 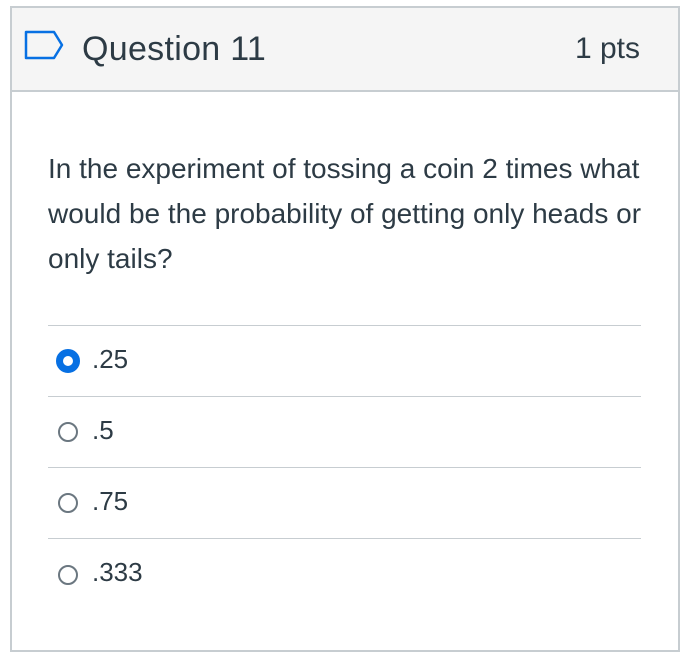 I want to click on answer-label: .5, so click(x=103, y=429).